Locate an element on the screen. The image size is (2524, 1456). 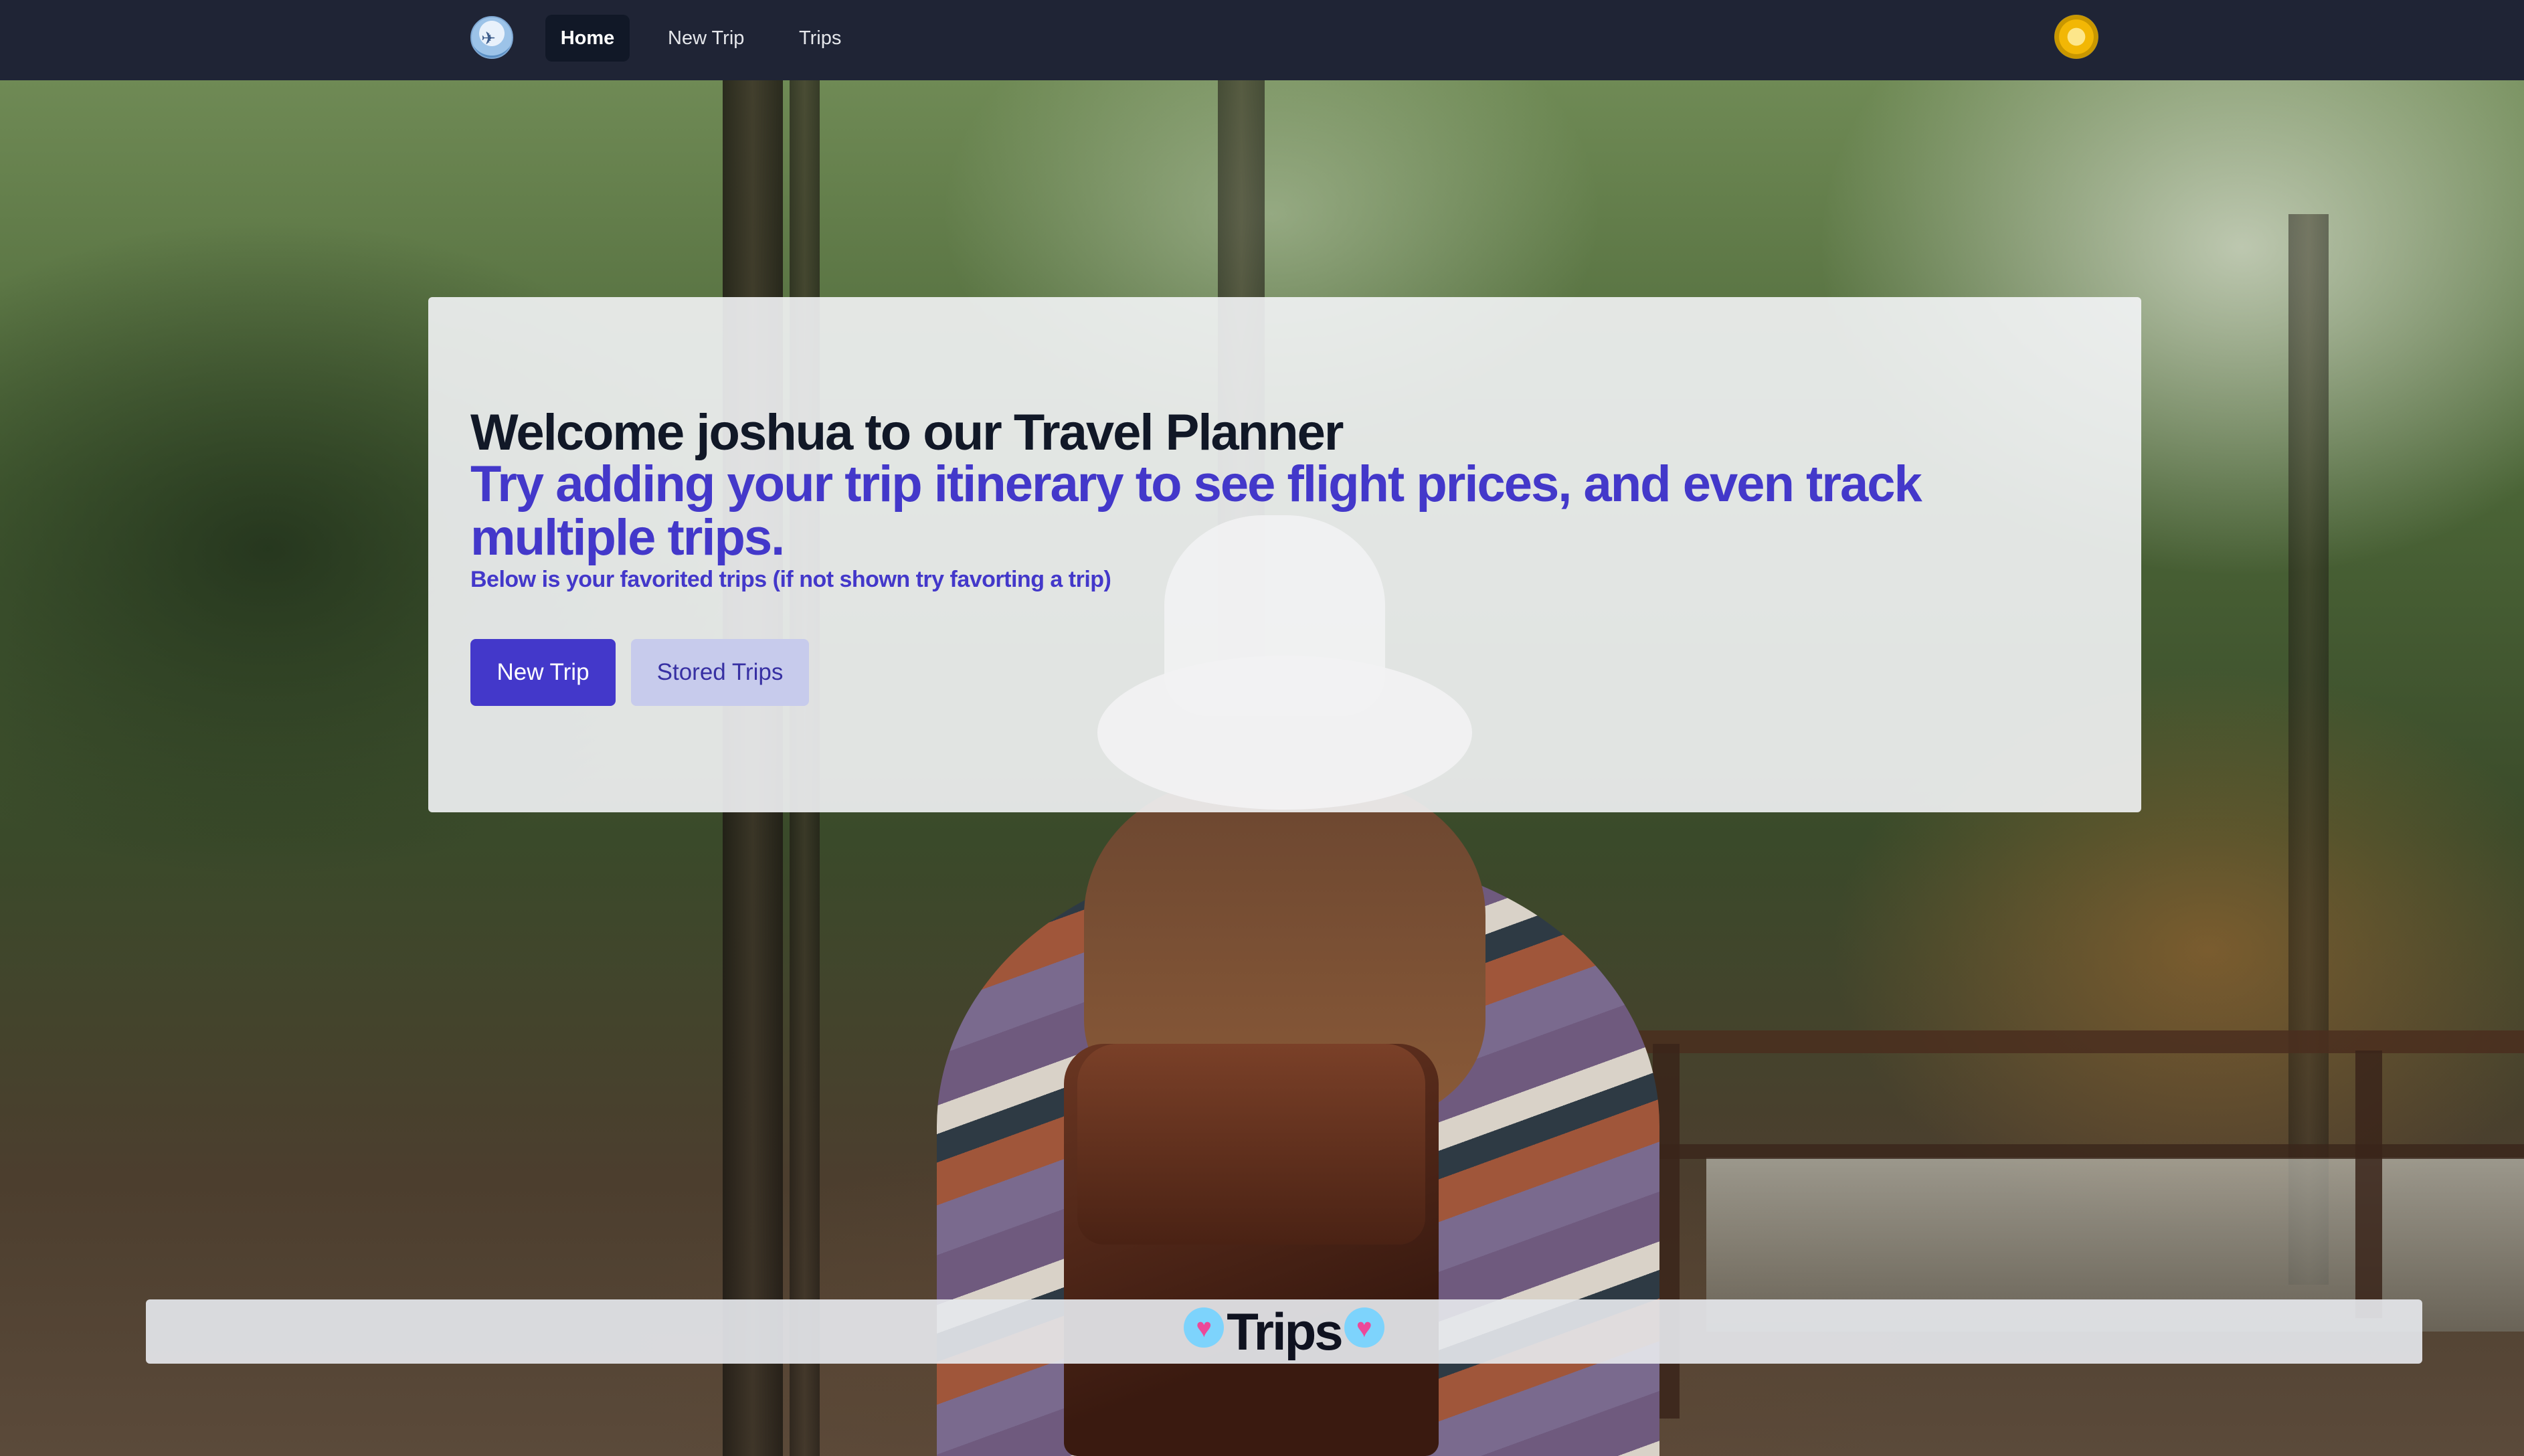
top-navbar: ✈ Home New Trip Trips is located at coordinates (1262, 40).